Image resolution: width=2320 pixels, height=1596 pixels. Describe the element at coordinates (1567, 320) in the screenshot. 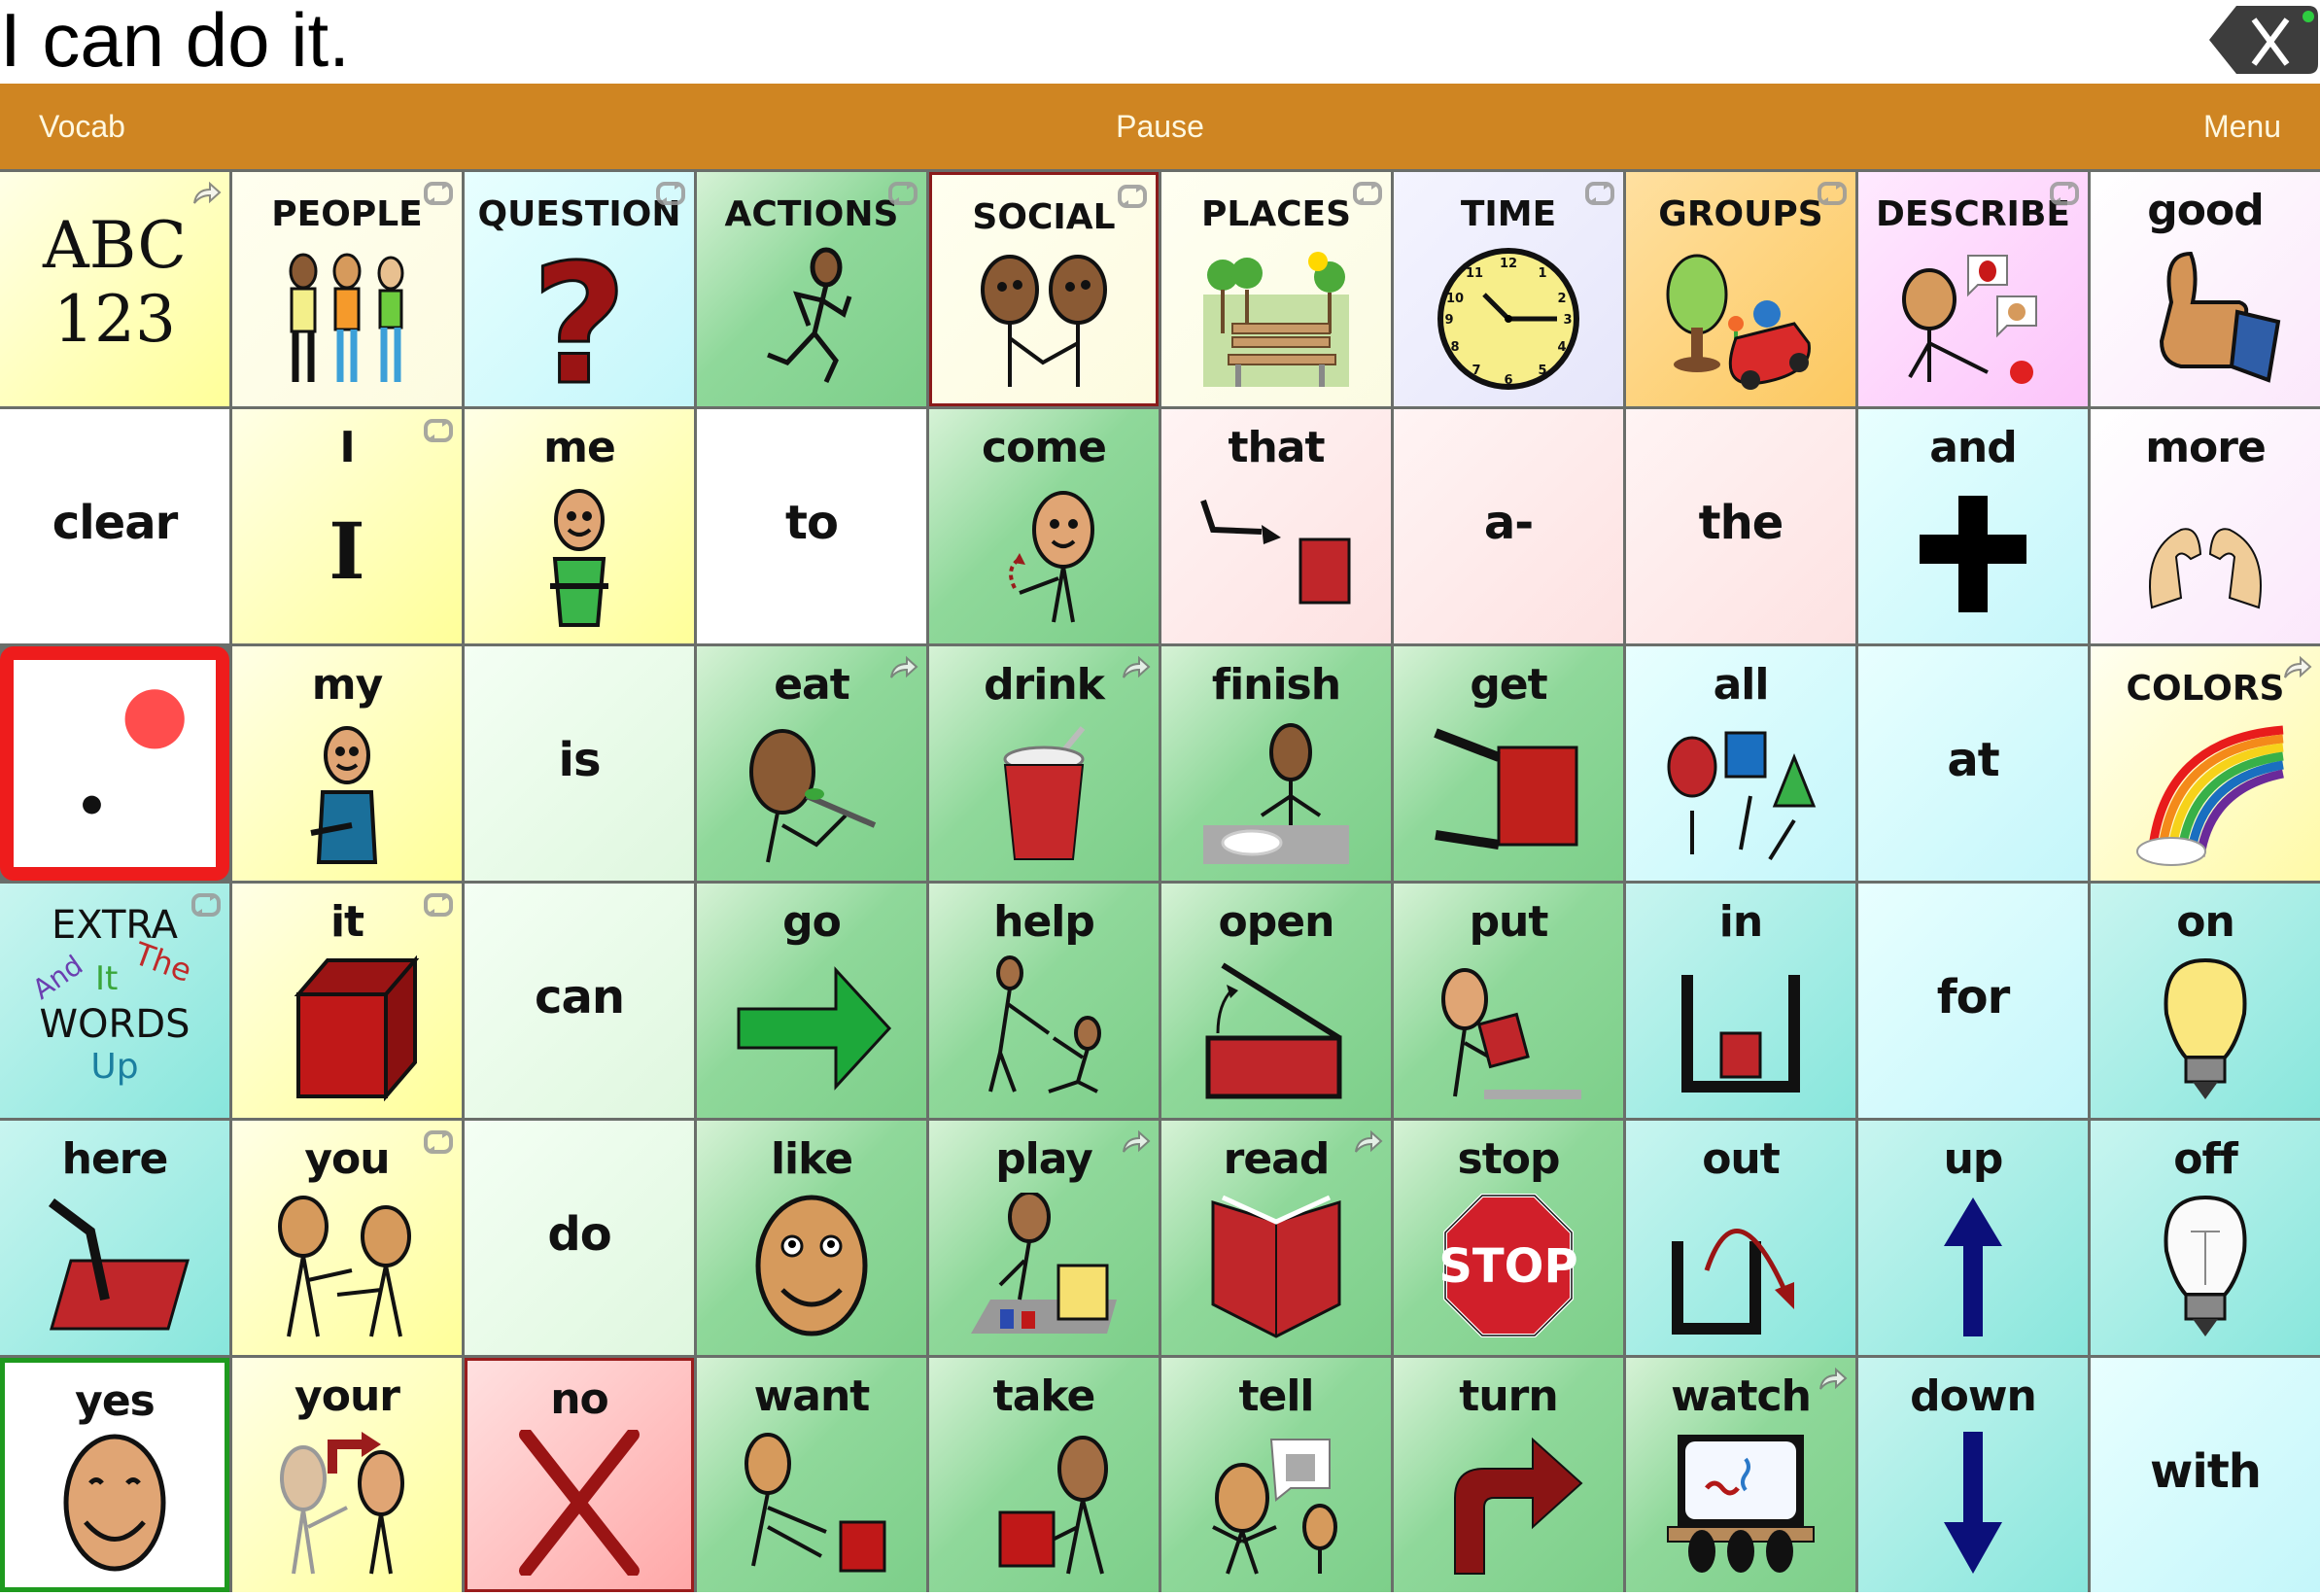

I see `svg-text: 3` at that location.